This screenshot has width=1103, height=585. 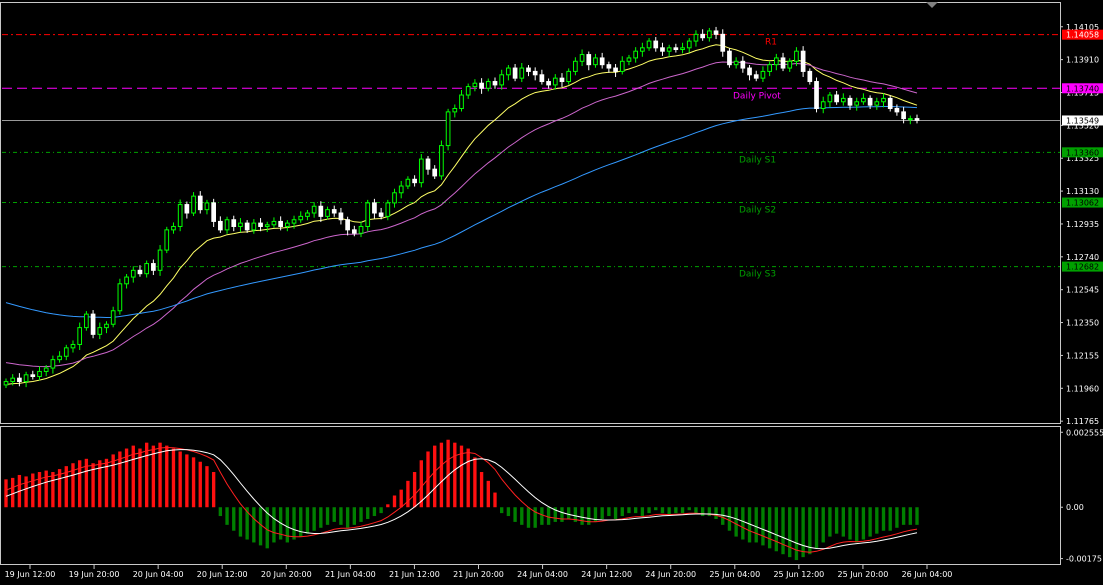 What do you see at coordinates (757, 275) in the screenshot?
I see `level-label-4: Daily S3` at bounding box center [757, 275].